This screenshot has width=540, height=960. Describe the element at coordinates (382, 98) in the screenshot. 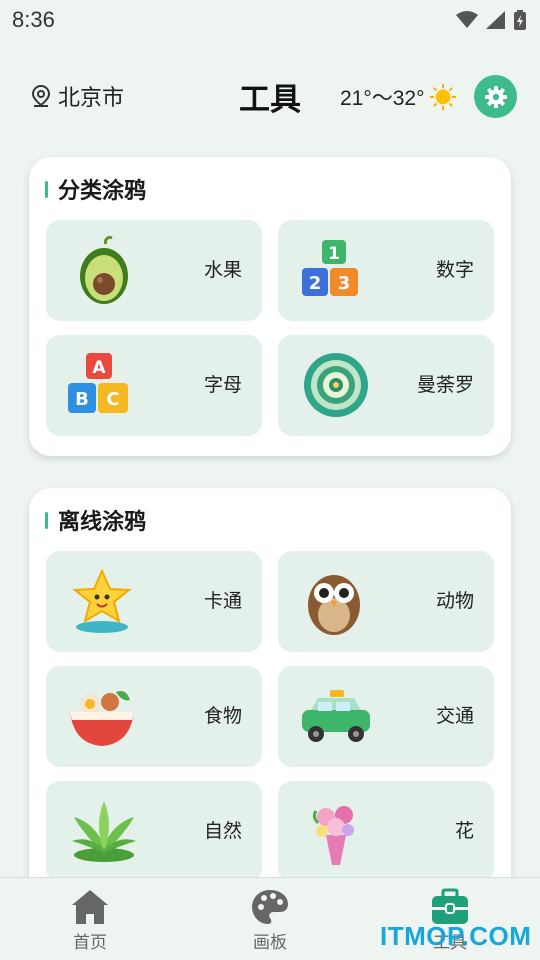

I see `temperature-range: 21°～32°` at that location.